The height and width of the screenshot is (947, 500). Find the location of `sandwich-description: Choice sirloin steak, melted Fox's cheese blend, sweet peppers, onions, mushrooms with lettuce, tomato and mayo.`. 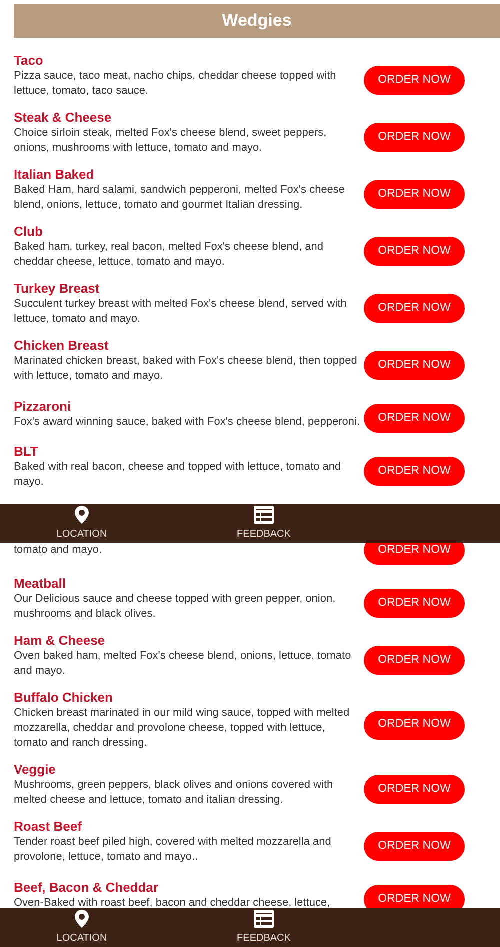

sandwich-description: Choice sirloin steak, melted Fox's cheese blend, sweet peppers, onions, mushrooms with lettuce, tomato and mayo. is located at coordinates (171, 141).